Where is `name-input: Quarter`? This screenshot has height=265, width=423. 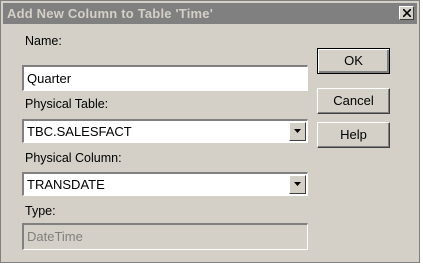 name-input: Quarter is located at coordinates (165, 78).